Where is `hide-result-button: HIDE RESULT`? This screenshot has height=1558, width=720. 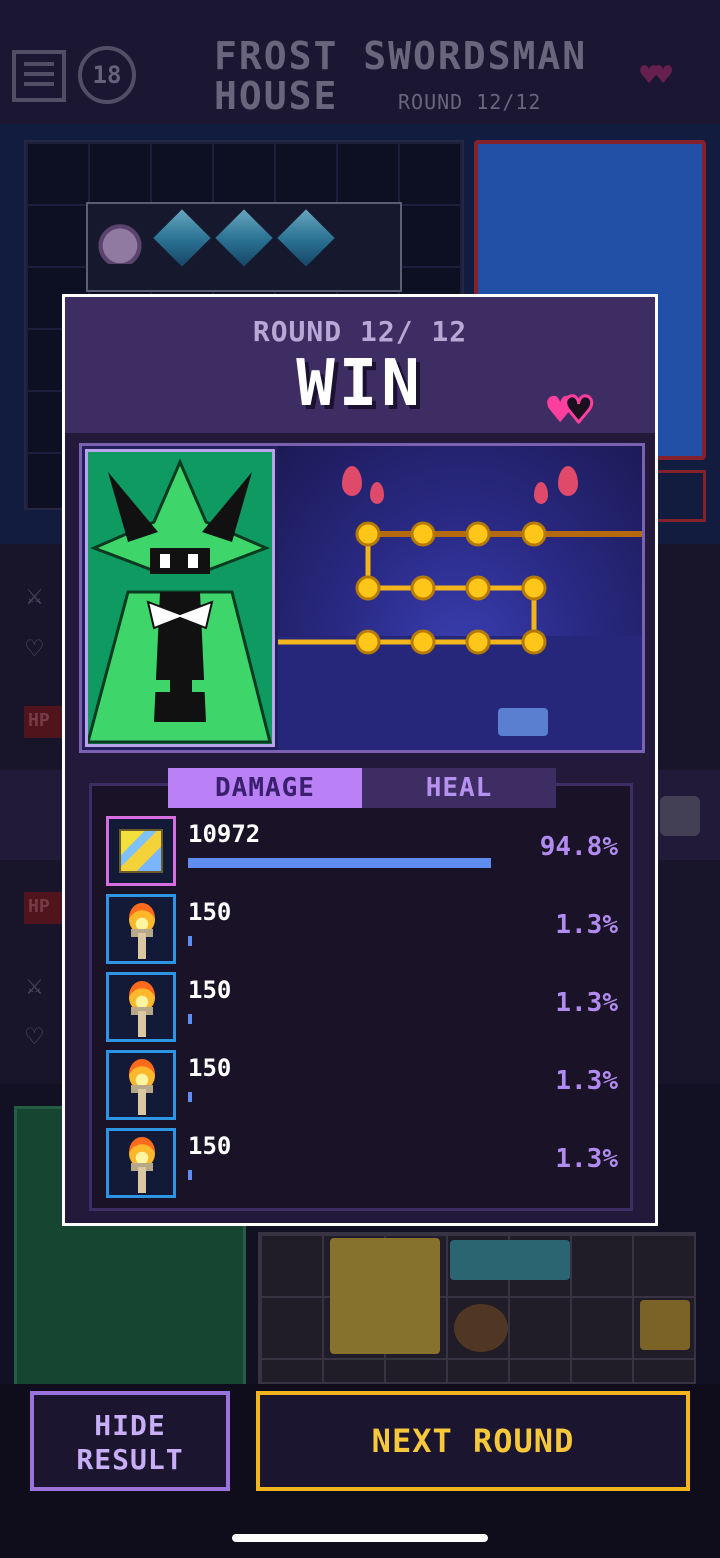
hide-result-button: HIDE RESULT is located at coordinates (130, 1441).